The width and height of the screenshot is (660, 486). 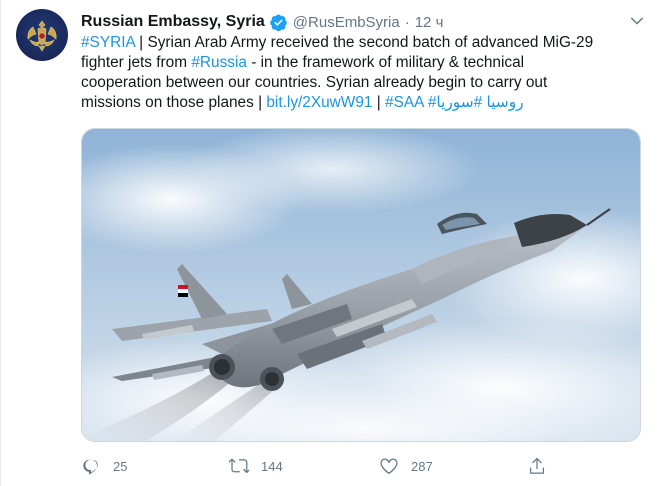 What do you see at coordinates (90, 467) in the screenshot?
I see `reply-icon` at bounding box center [90, 467].